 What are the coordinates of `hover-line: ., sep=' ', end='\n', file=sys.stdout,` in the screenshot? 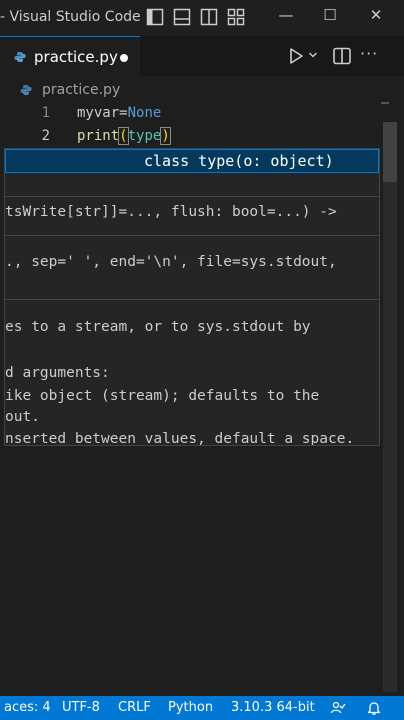 It's located at (171, 262).